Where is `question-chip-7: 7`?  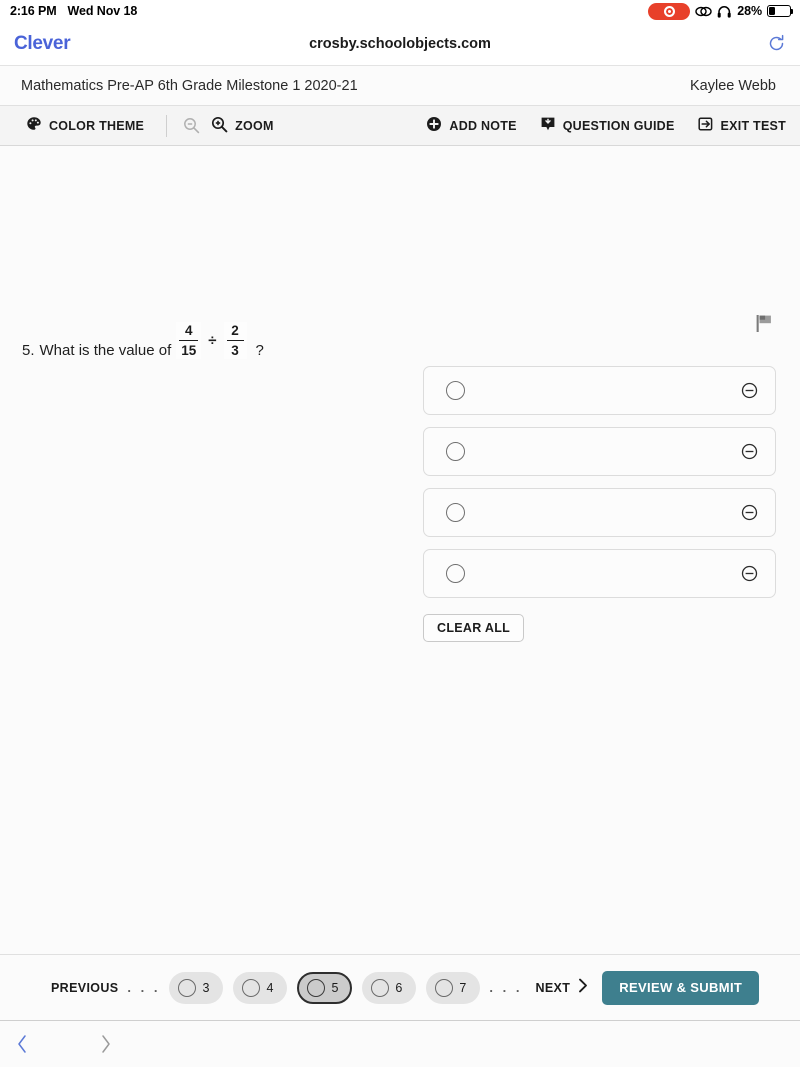
question-chip-7: 7 is located at coordinates (453, 987).